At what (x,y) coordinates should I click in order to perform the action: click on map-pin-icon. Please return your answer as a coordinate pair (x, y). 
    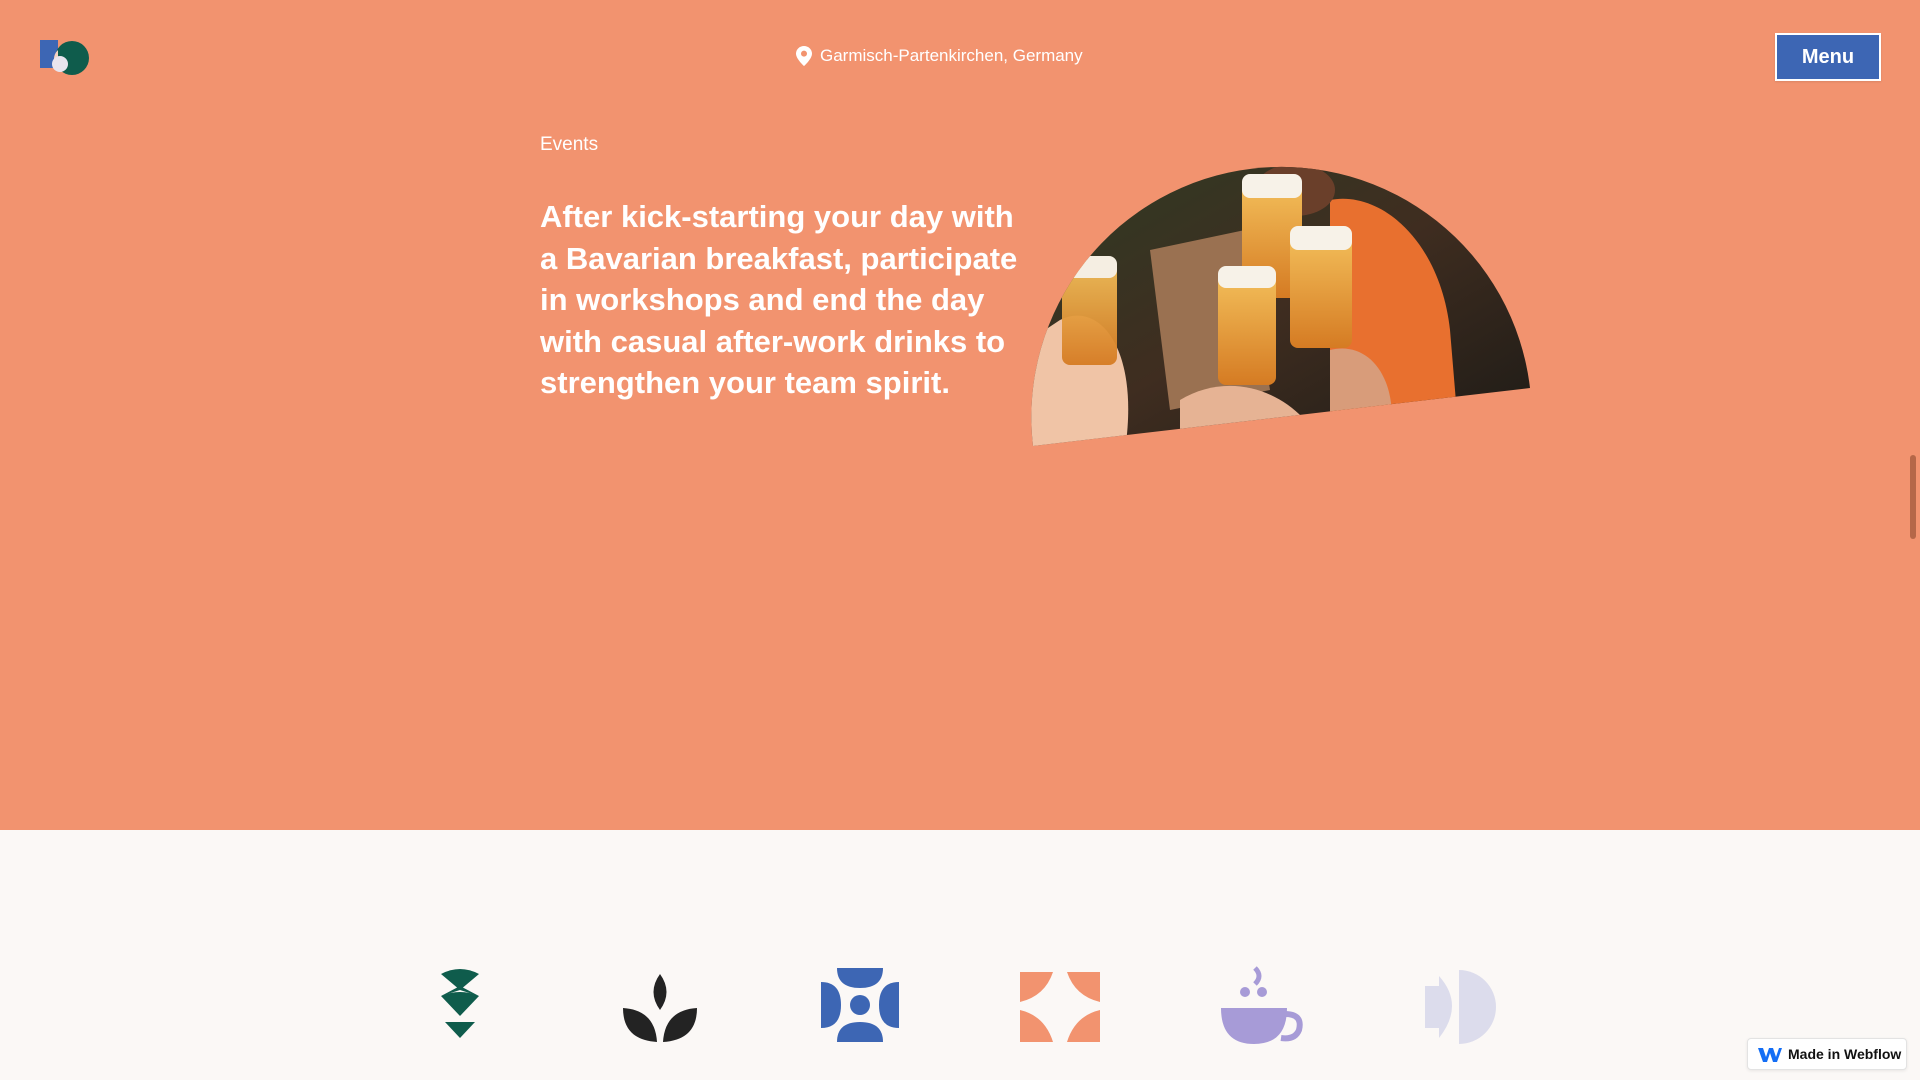
    Looking at the image, I should click on (804, 56).